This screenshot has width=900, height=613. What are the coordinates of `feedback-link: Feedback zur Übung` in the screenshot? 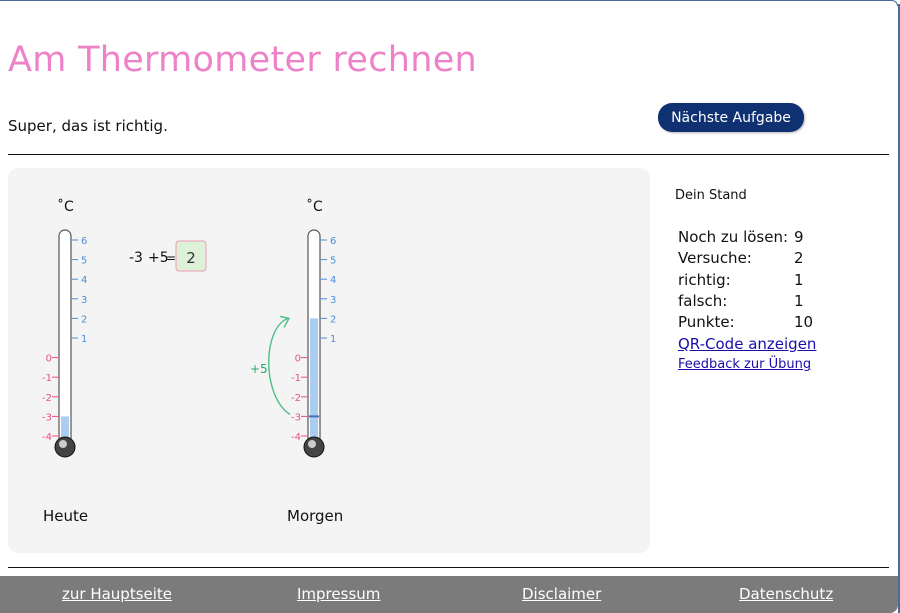 It's located at (744, 364).